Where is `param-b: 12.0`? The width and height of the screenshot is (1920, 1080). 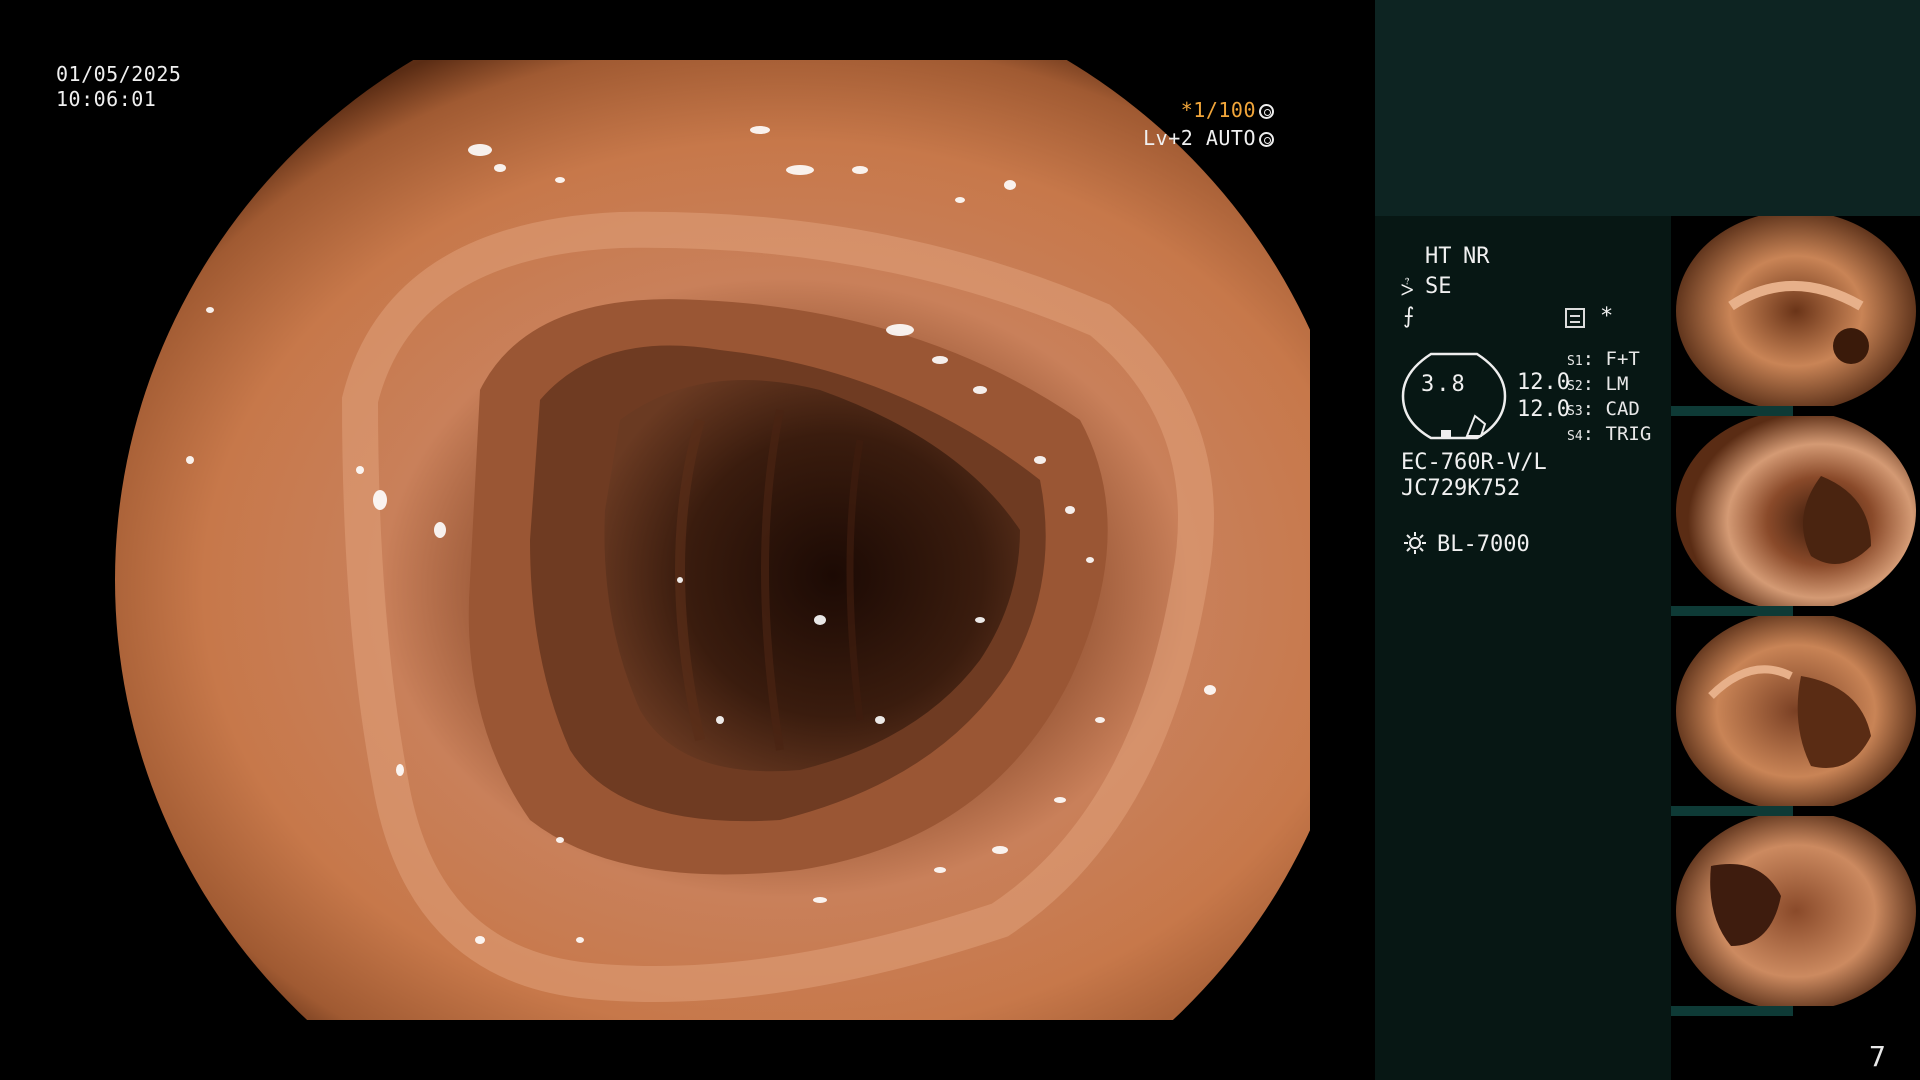 param-b: 12.0 is located at coordinates (1543, 409).